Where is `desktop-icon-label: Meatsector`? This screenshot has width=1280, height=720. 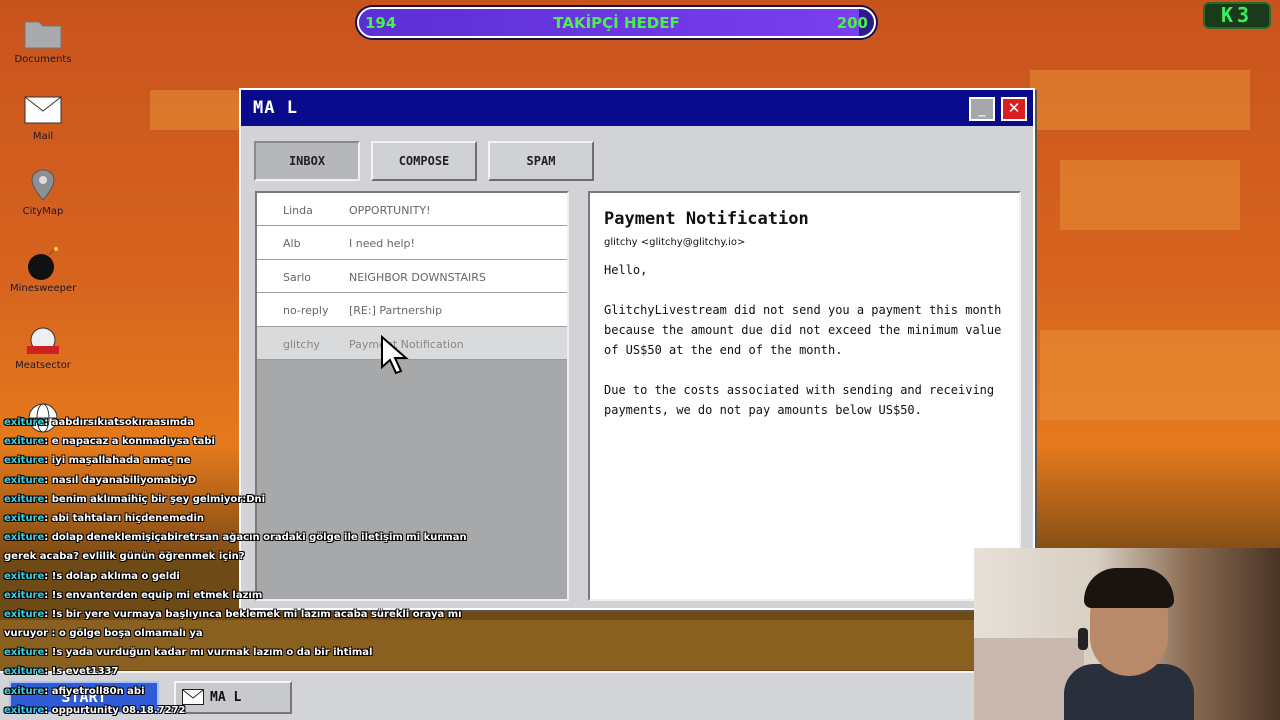 desktop-icon-label: Meatsector is located at coordinates (43, 365).